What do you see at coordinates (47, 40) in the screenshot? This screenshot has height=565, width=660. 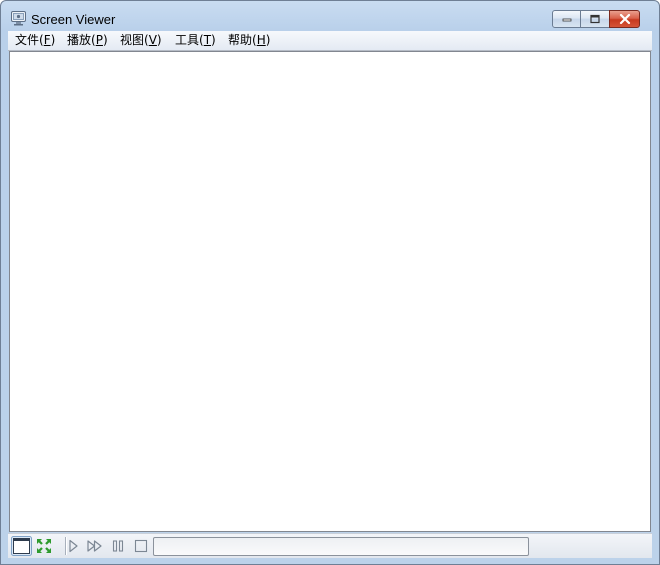 I see `menu-mnemonic: F` at bounding box center [47, 40].